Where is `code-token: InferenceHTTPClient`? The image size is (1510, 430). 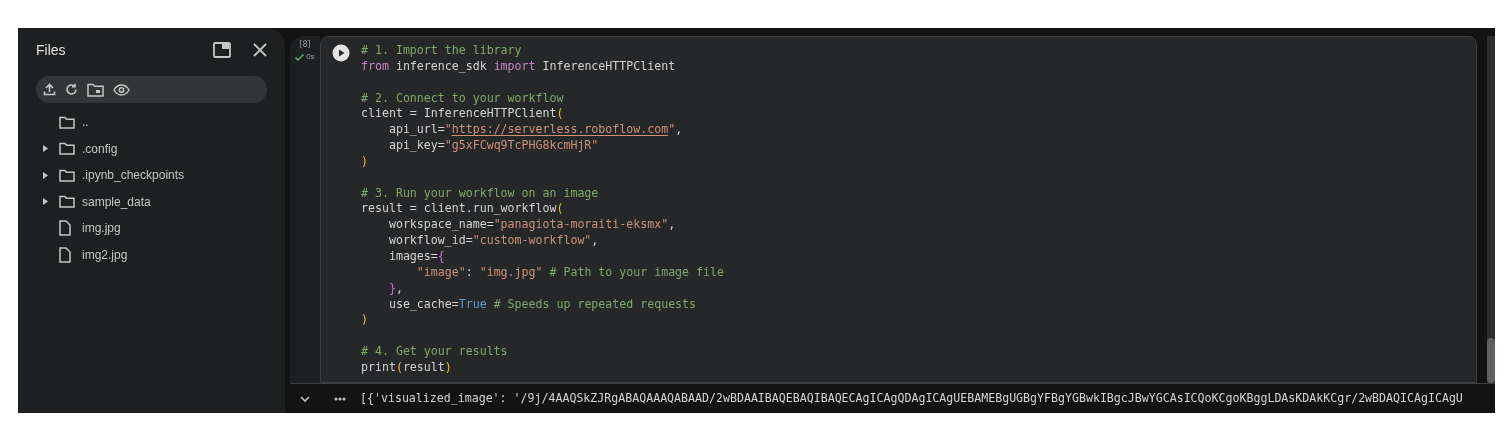 code-token: InferenceHTTPClient is located at coordinates (608, 65).